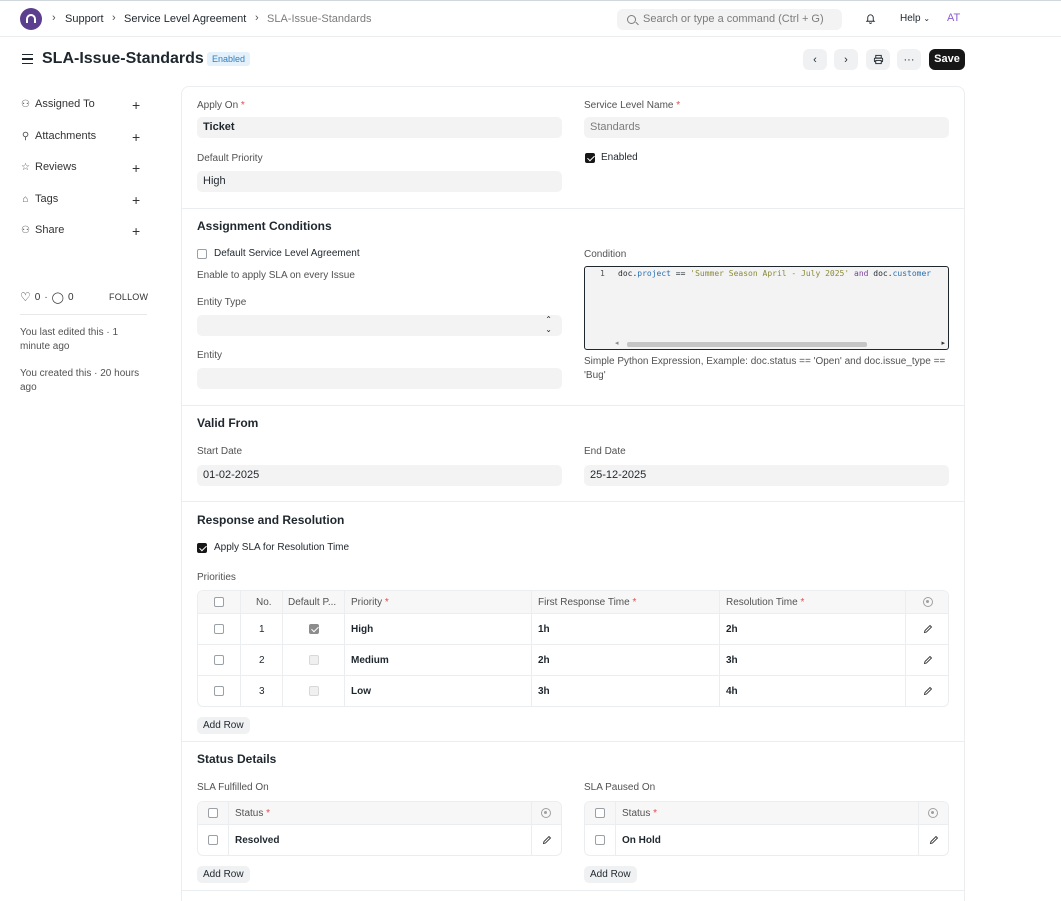  Describe the element at coordinates (136, 200) in the screenshot. I see `add-tag-button: +` at that location.